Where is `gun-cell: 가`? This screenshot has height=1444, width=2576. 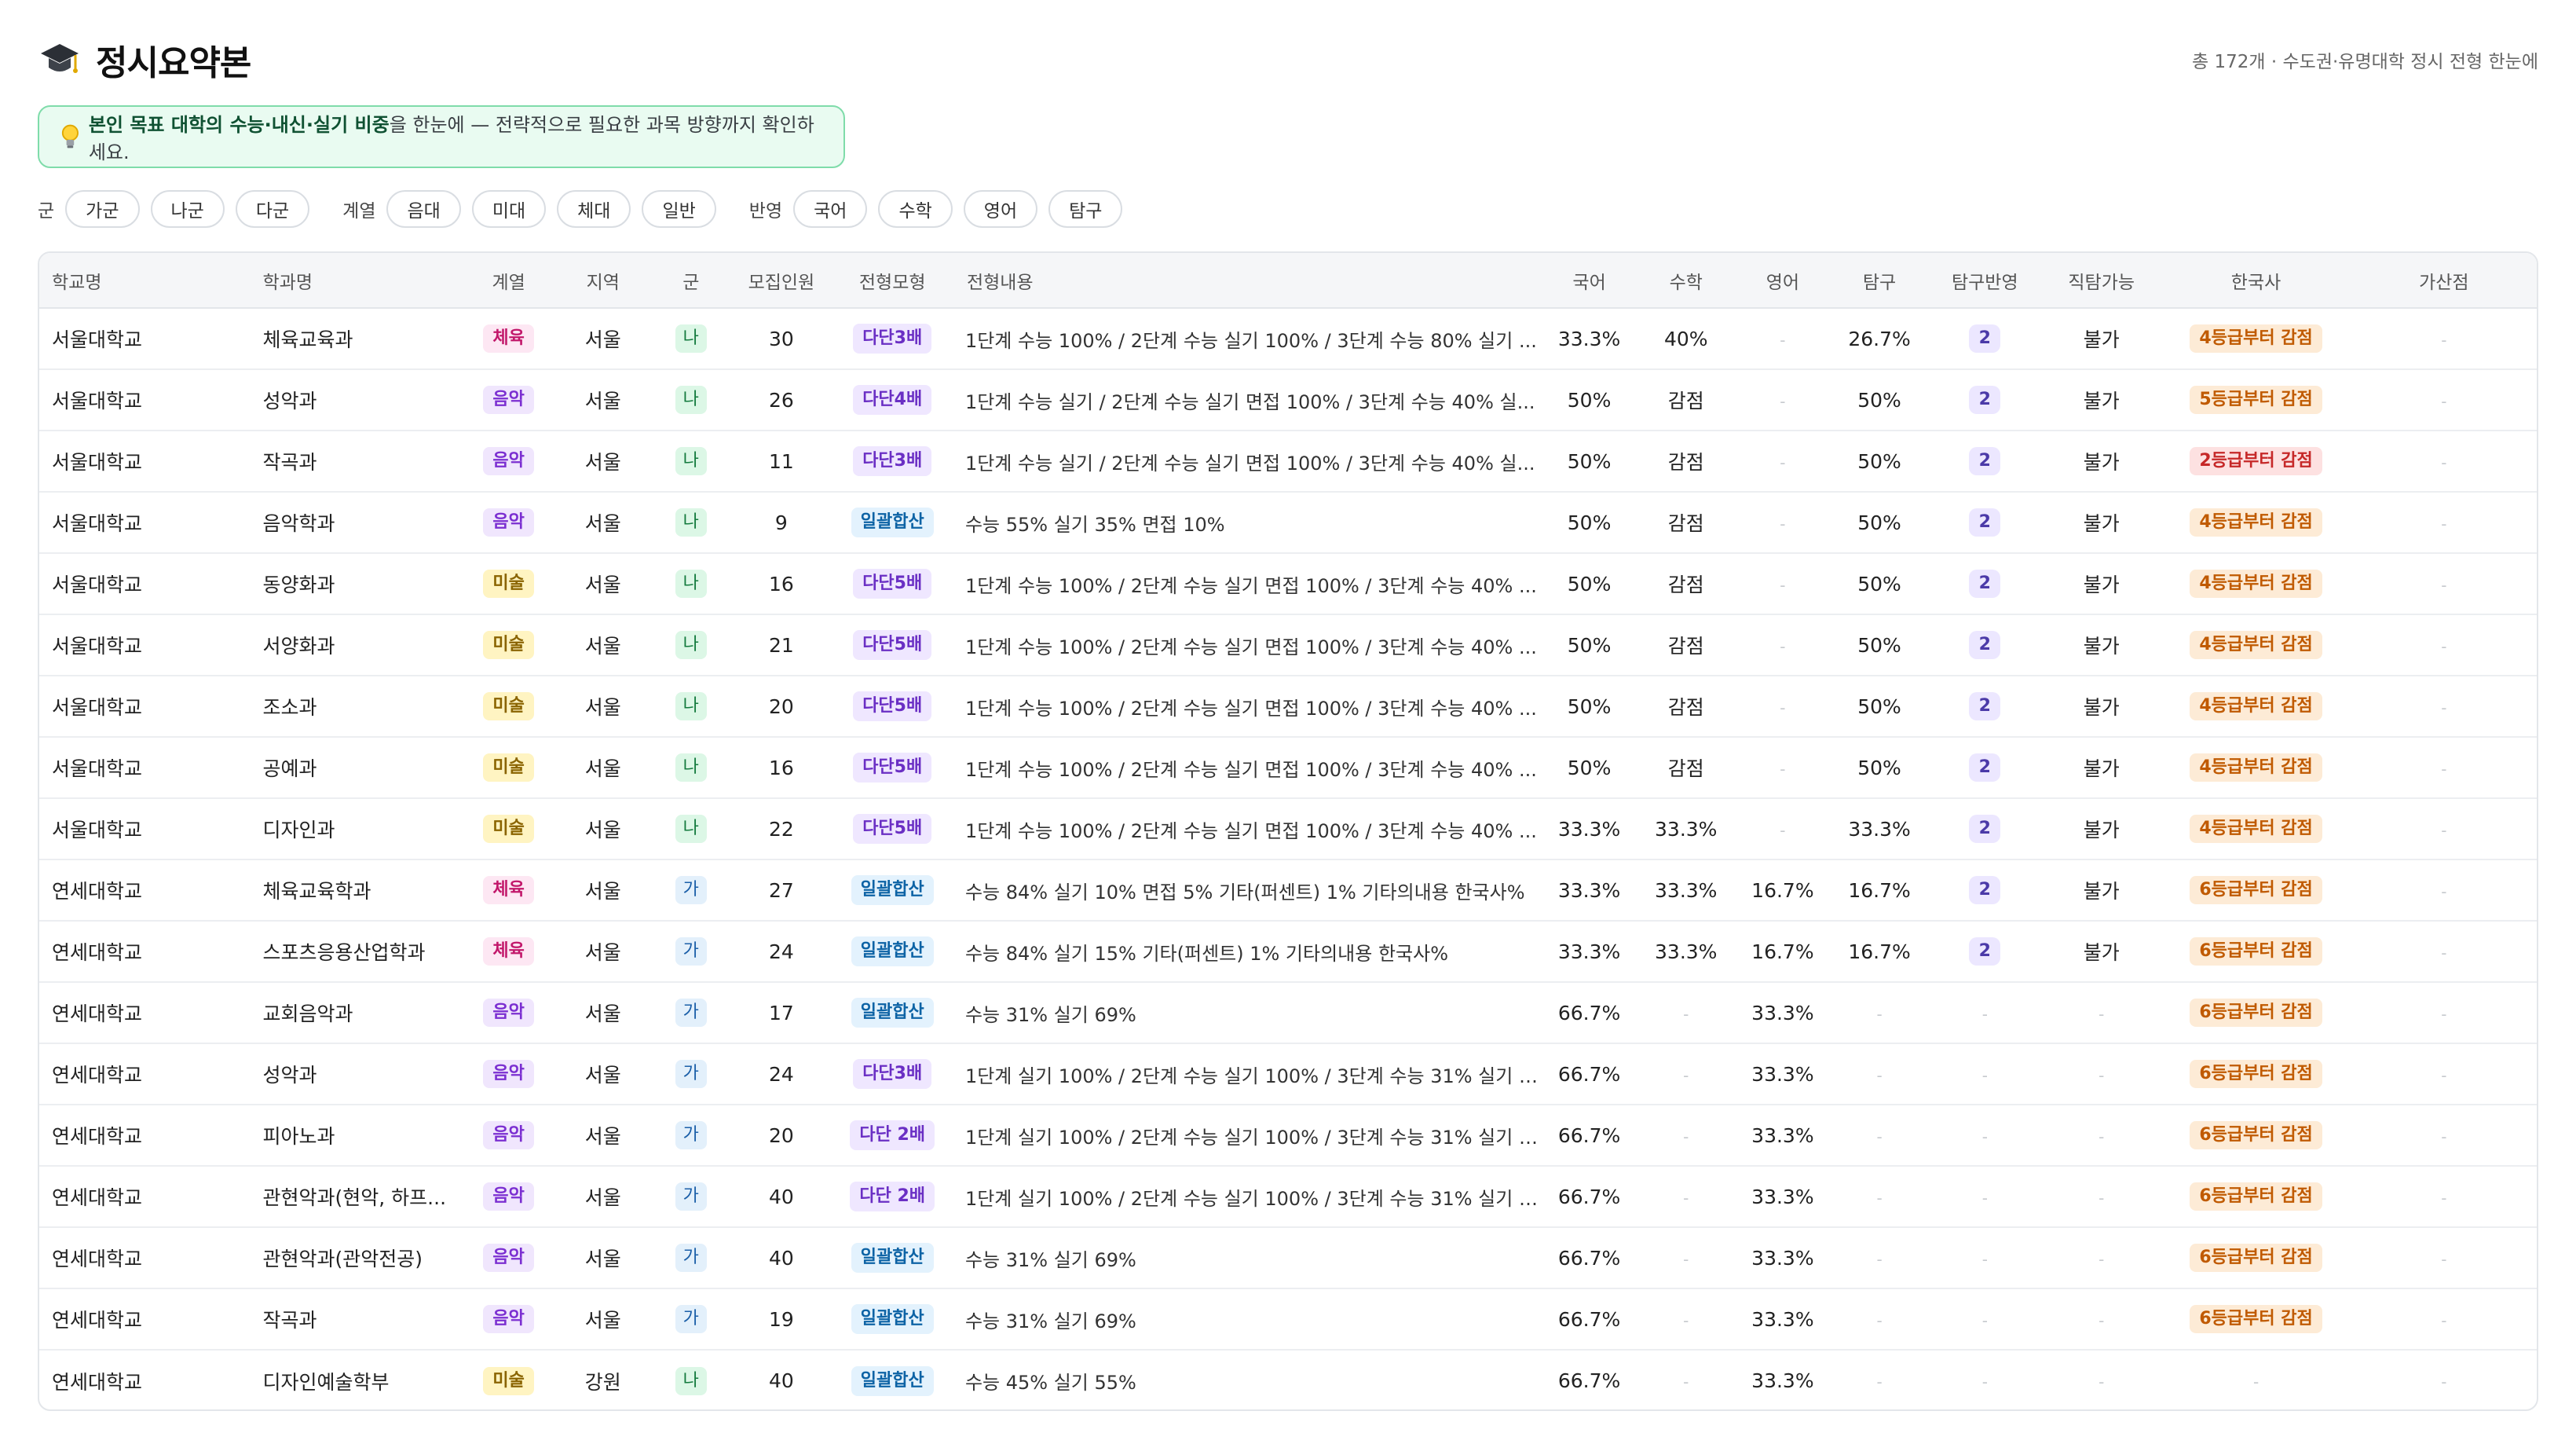 gun-cell: 가 is located at coordinates (691, 1196).